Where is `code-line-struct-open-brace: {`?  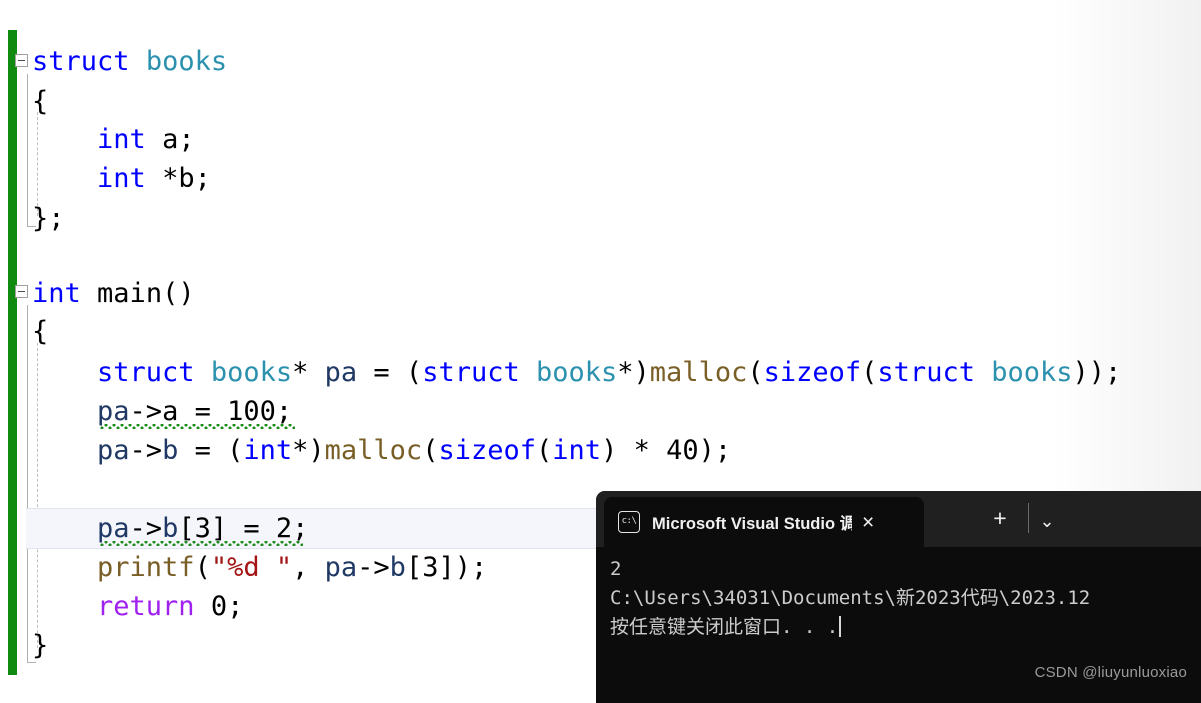
code-line-struct-open-brace: { is located at coordinates (40, 102).